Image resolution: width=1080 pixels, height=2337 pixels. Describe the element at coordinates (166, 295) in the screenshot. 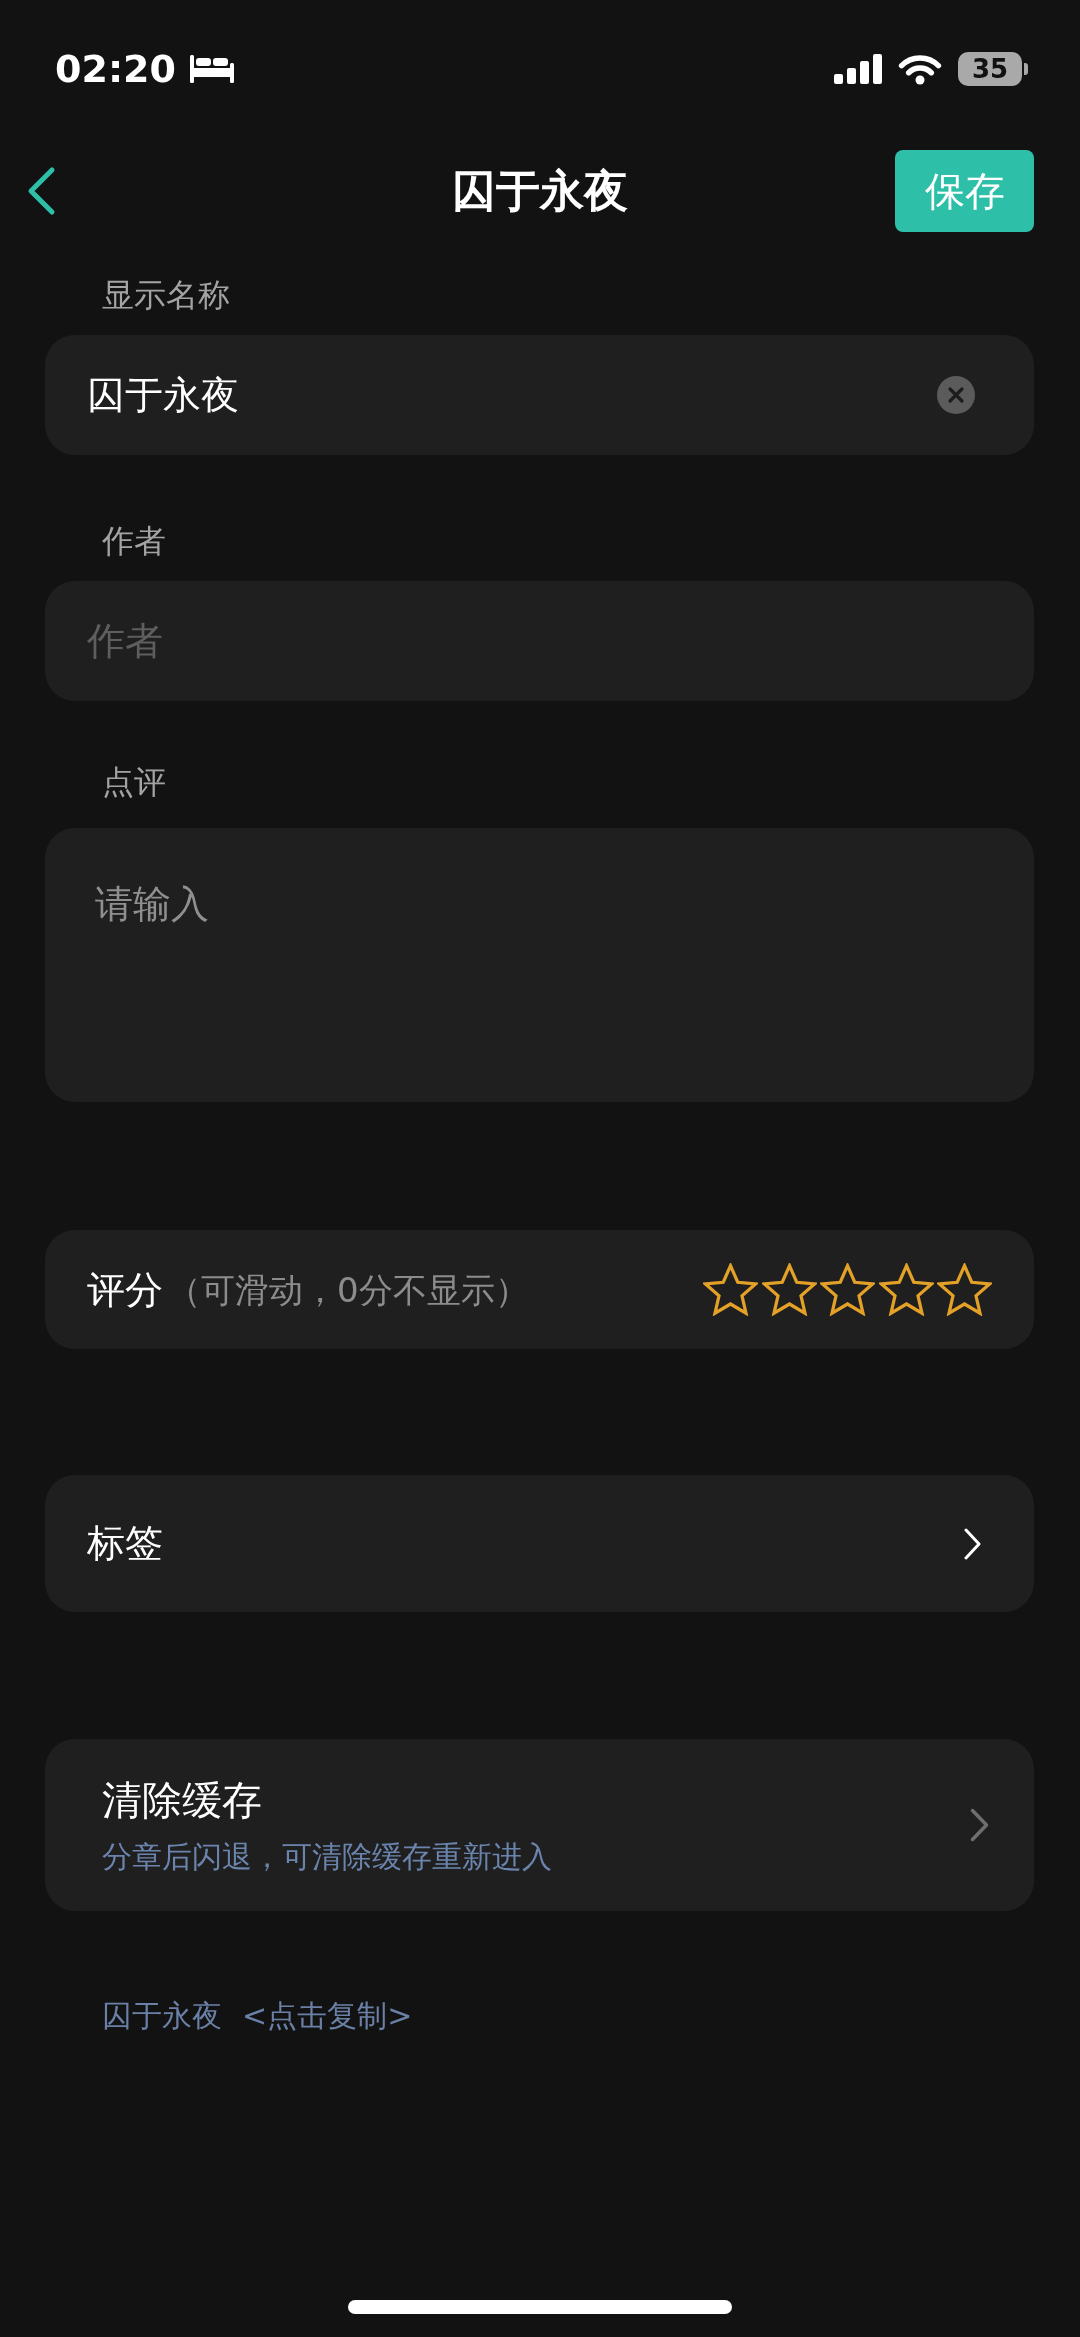

I see `field-label: 显示名称` at that location.